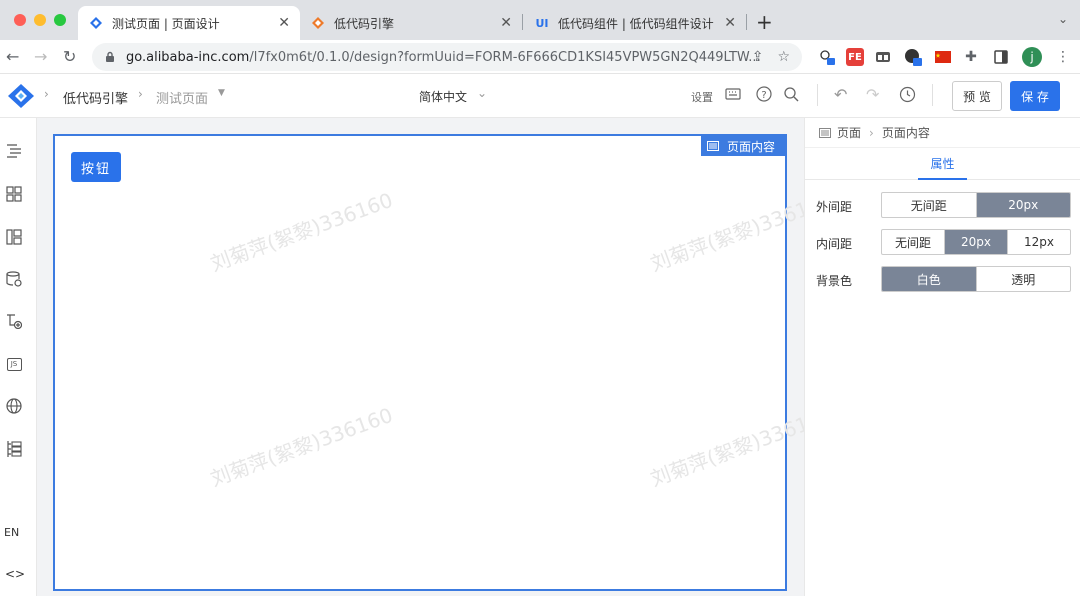 The height and width of the screenshot is (596, 1080). I want to click on language-toggle: EN, so click(11, 532).